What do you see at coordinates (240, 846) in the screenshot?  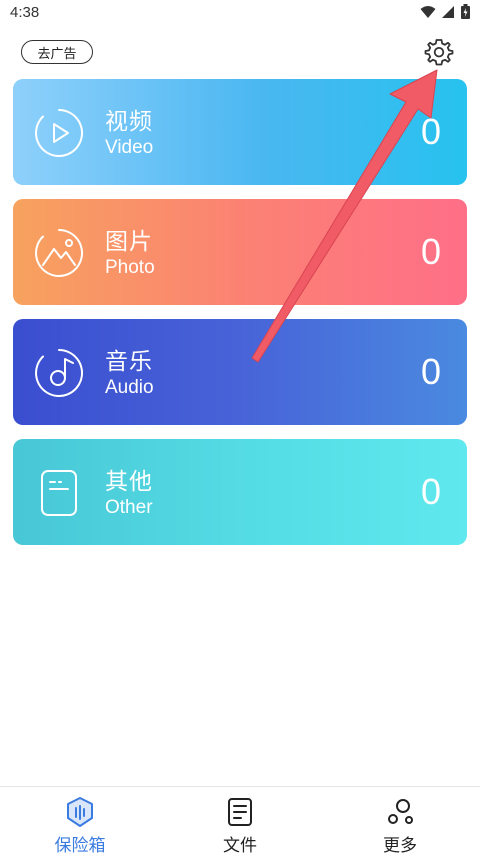 I see `tab-files-label: 文件` at bounding box center [240, 846].